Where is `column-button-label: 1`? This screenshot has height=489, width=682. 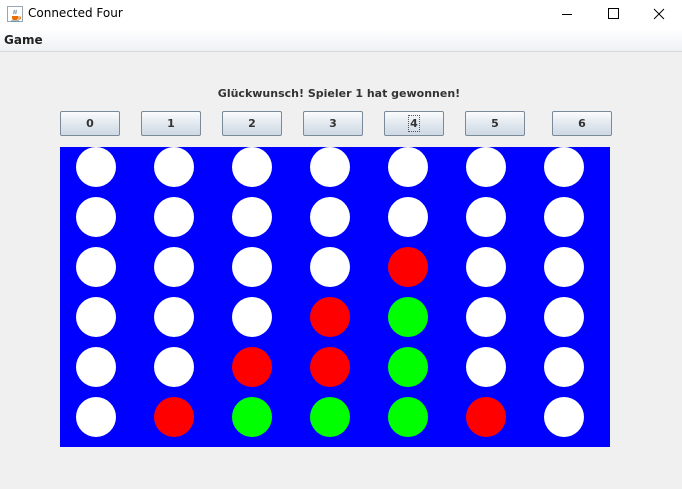
column-button-label: 1 is located at coordinates (171, 123).